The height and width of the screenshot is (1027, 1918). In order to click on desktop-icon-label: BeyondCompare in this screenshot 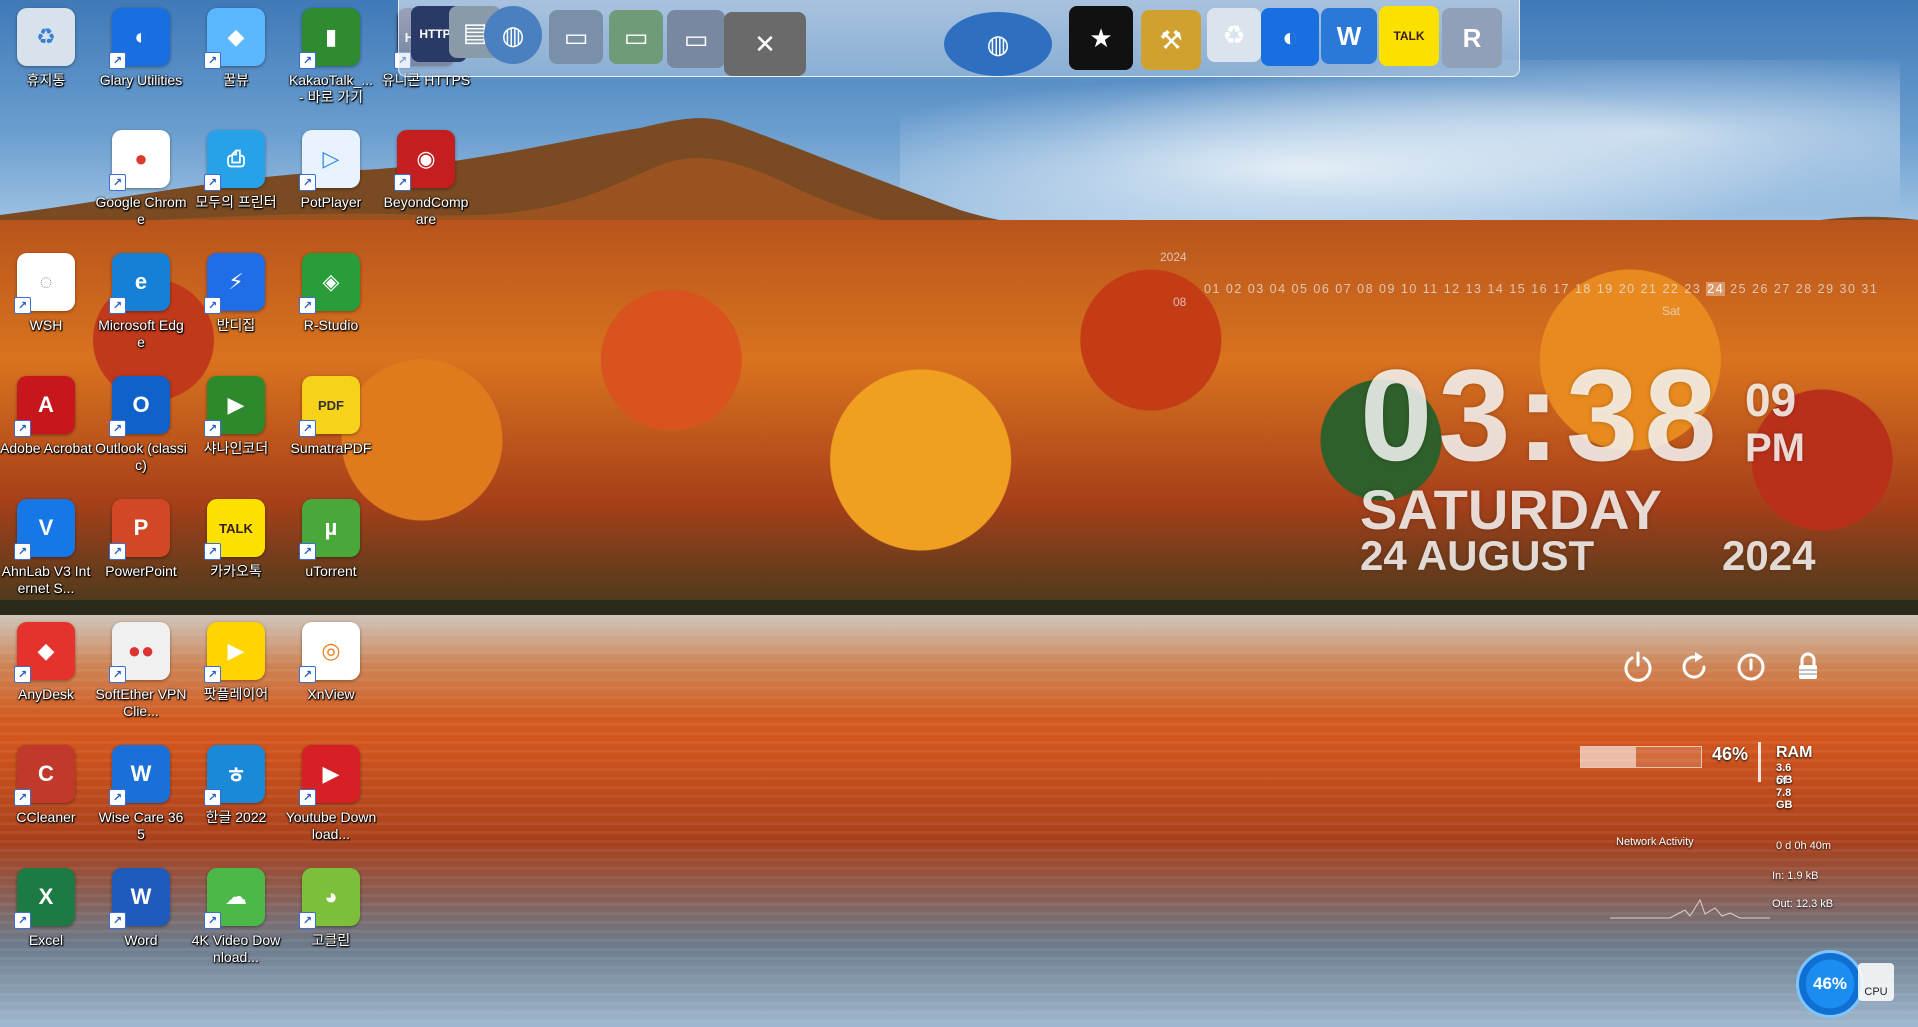, I will do `click(426, 210)`.